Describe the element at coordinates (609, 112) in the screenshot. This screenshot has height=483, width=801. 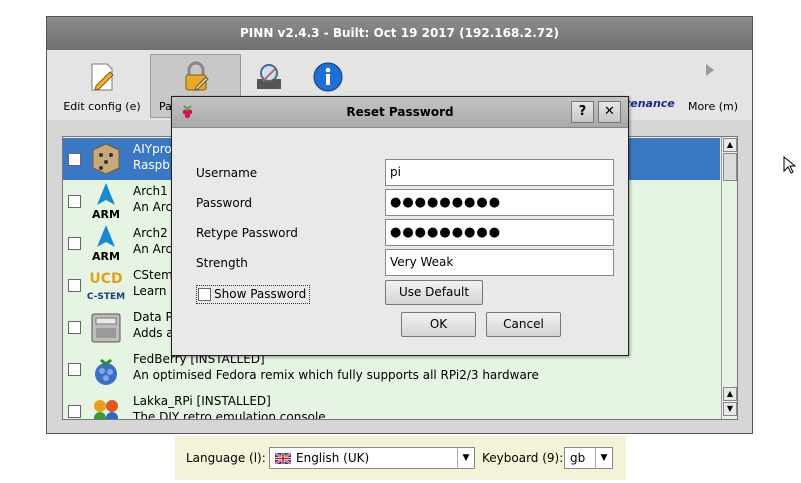
I see `close-button: ✕` at that location.